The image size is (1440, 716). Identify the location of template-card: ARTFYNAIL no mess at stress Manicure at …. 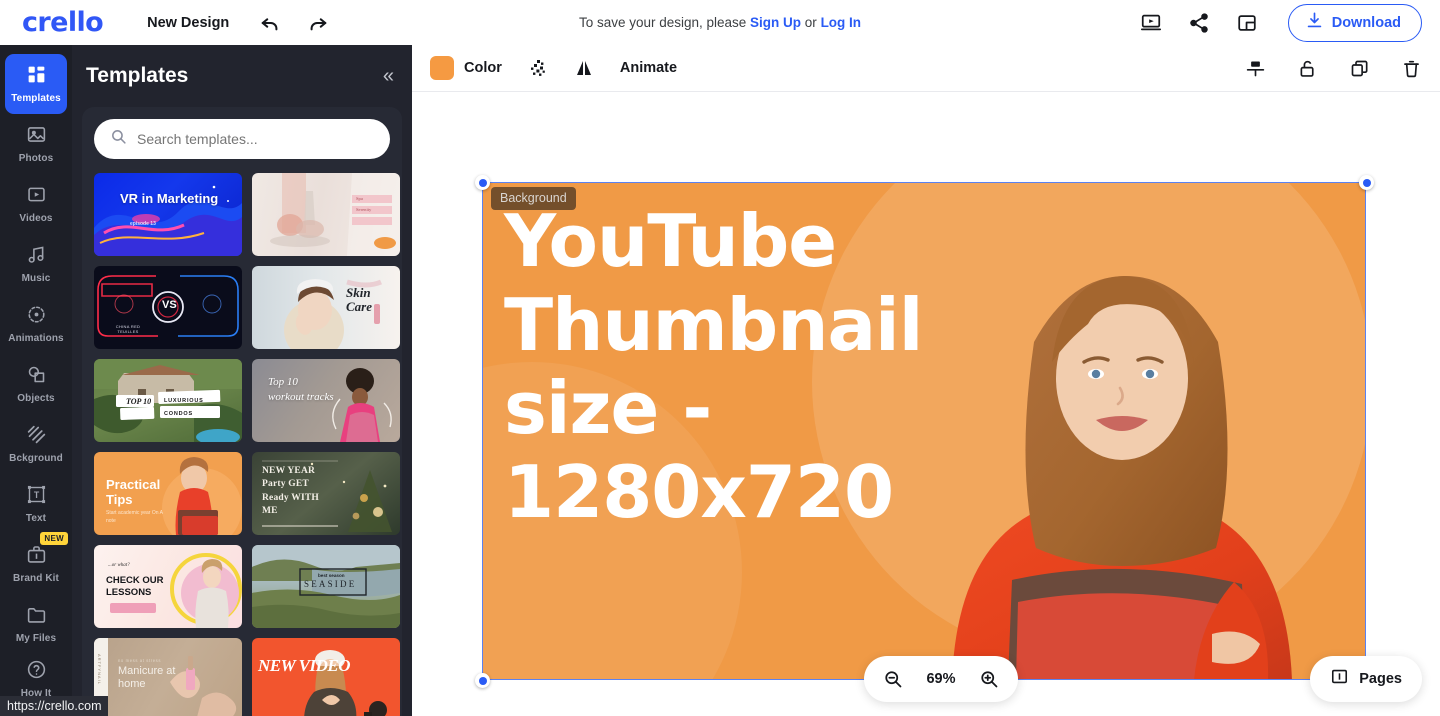
(168, 677).